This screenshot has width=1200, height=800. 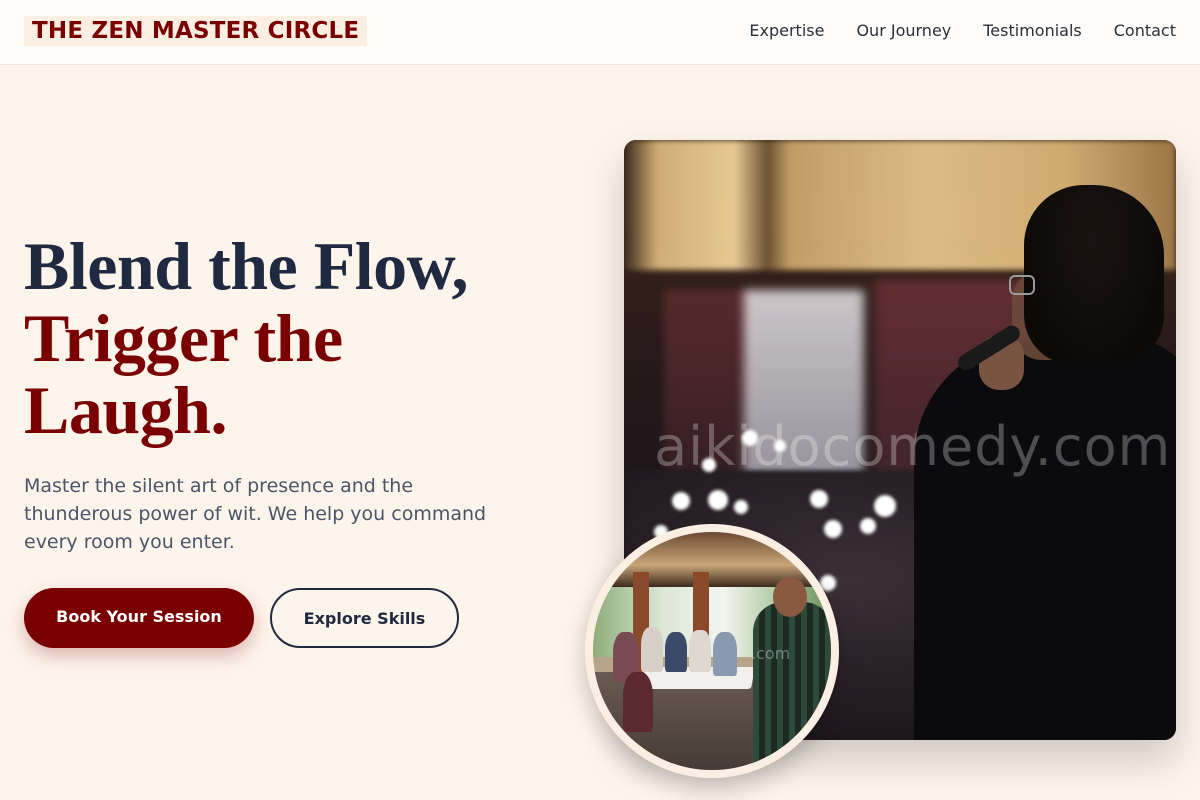 I want to click on hero-circle-photo: .com, so click(x=712, y=651).